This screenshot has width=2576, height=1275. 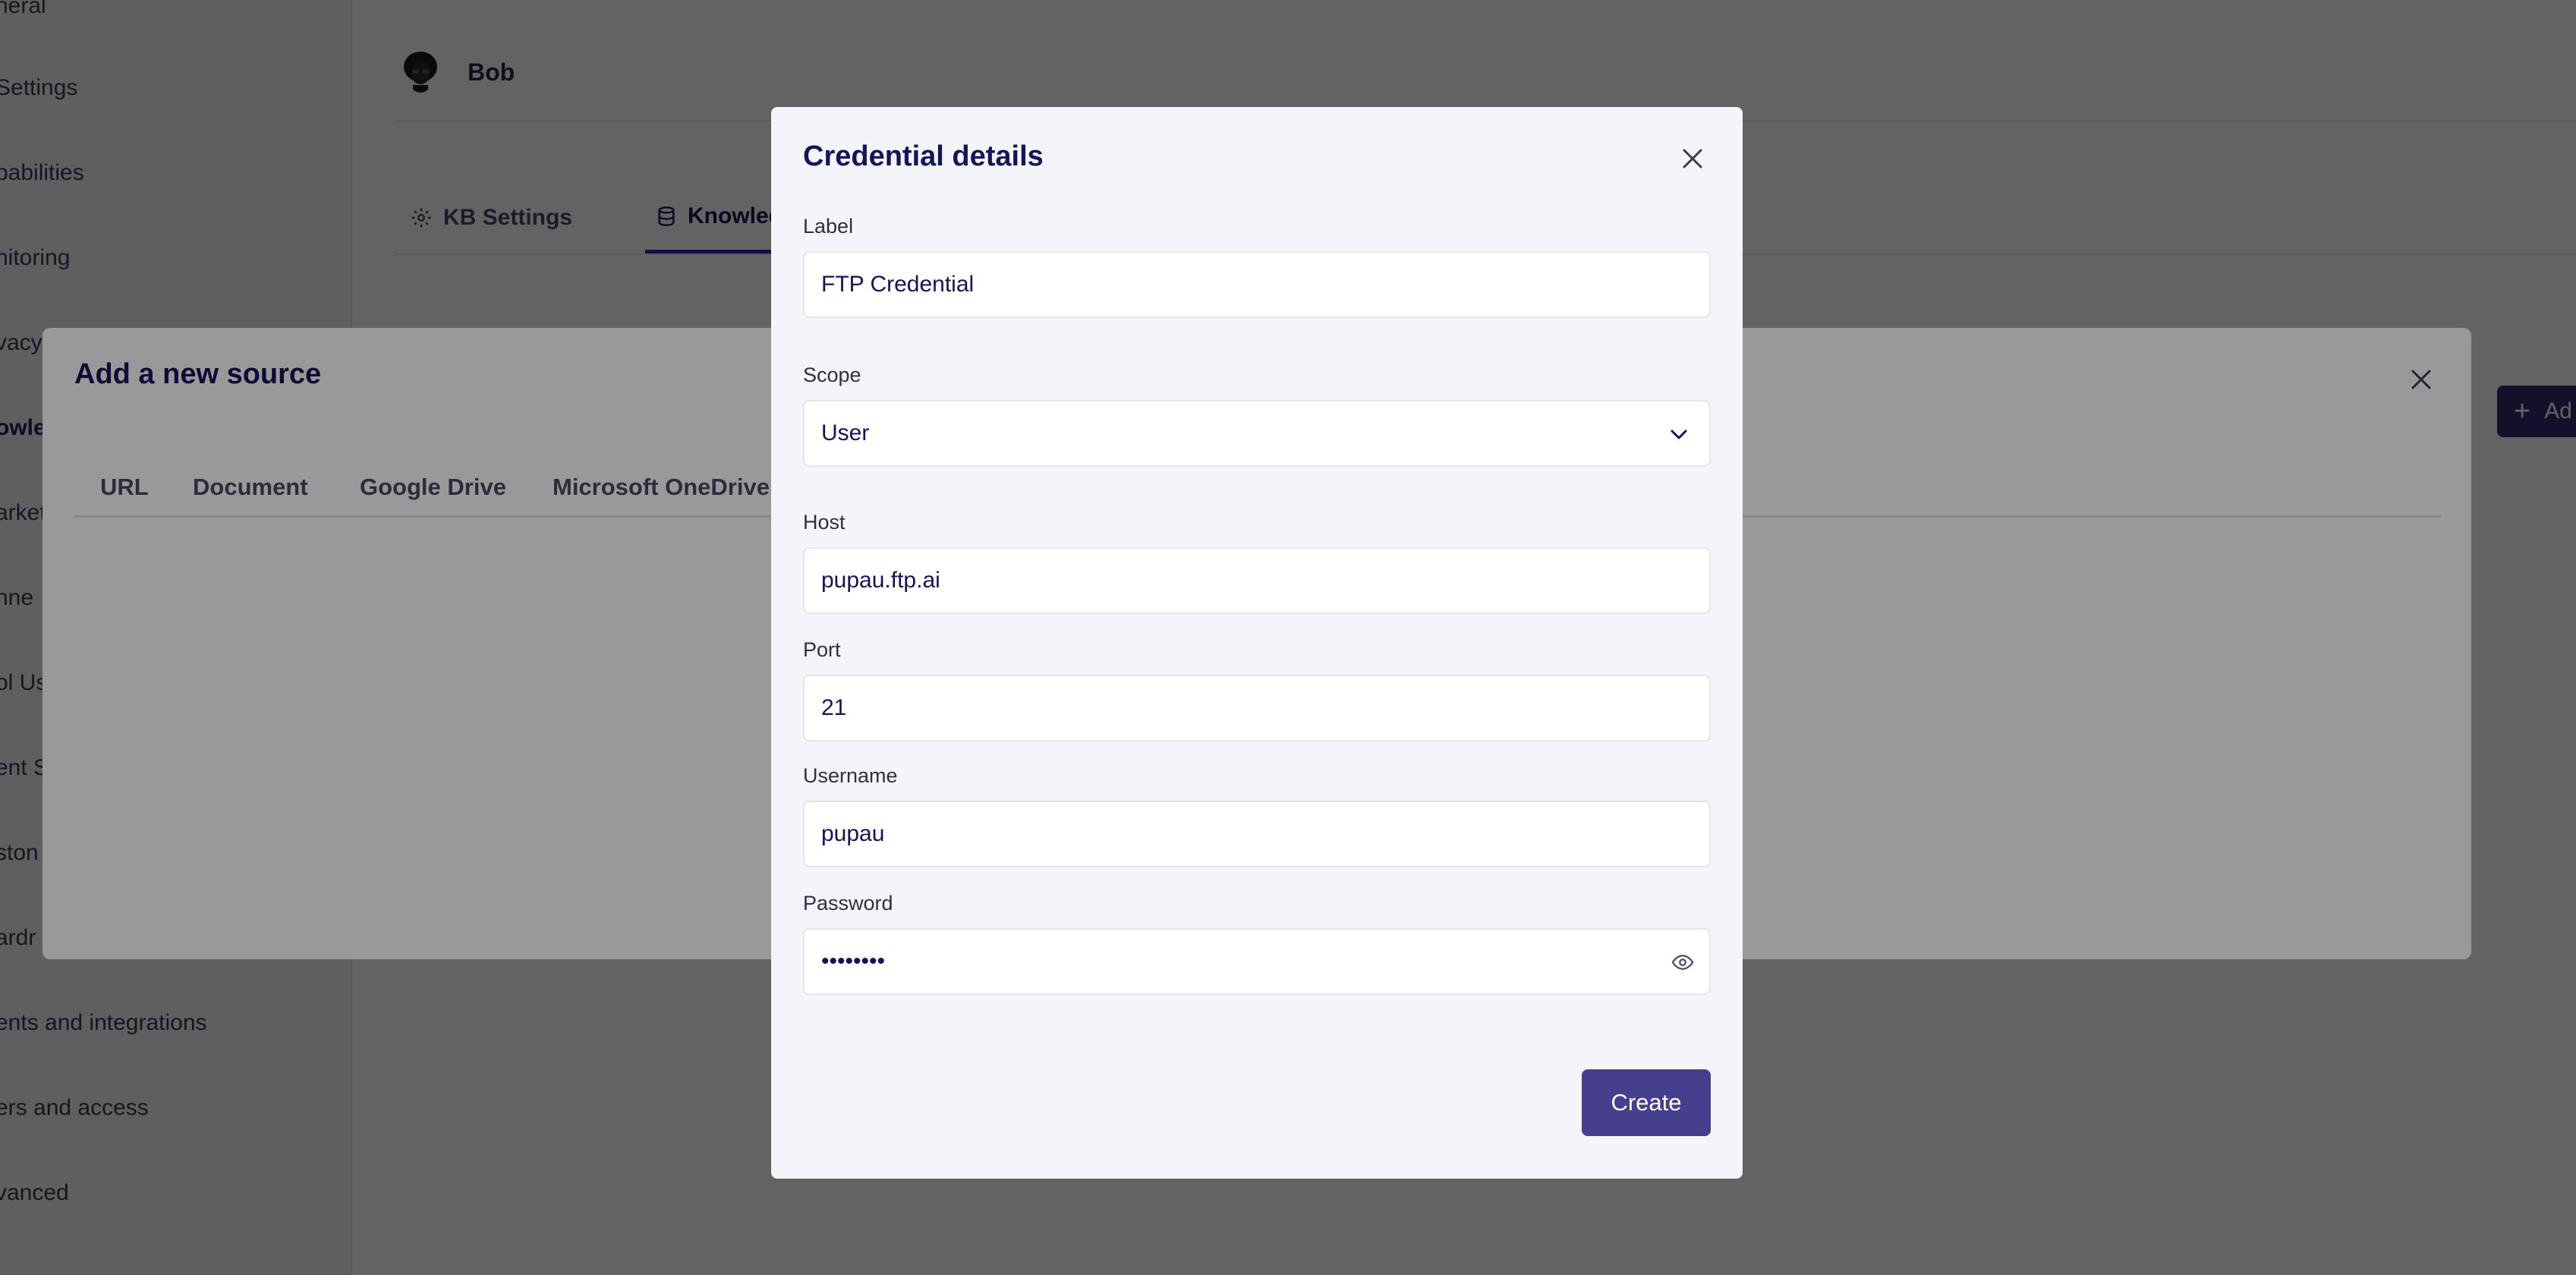 What do you see at coordinates (1257, 961) in the screenshot?
I see `password-input: ••••••••` at bounding box center [1257, 961].